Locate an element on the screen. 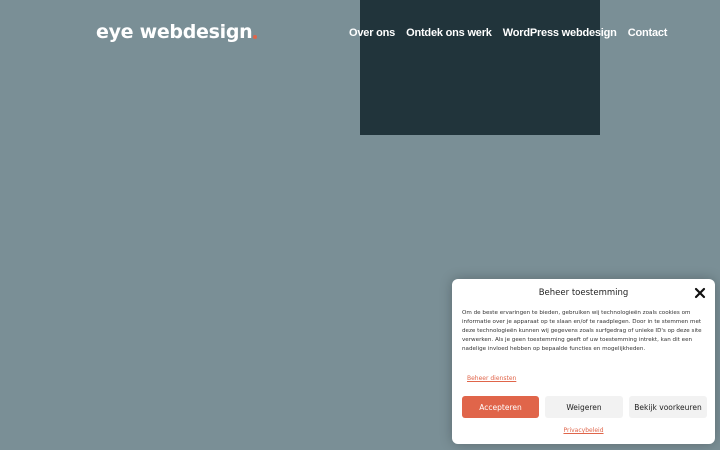 The height and width of the screenshot is (450, 720). privacy-policy-link-row: Privacybeleid is located at coordinates (583, 430).